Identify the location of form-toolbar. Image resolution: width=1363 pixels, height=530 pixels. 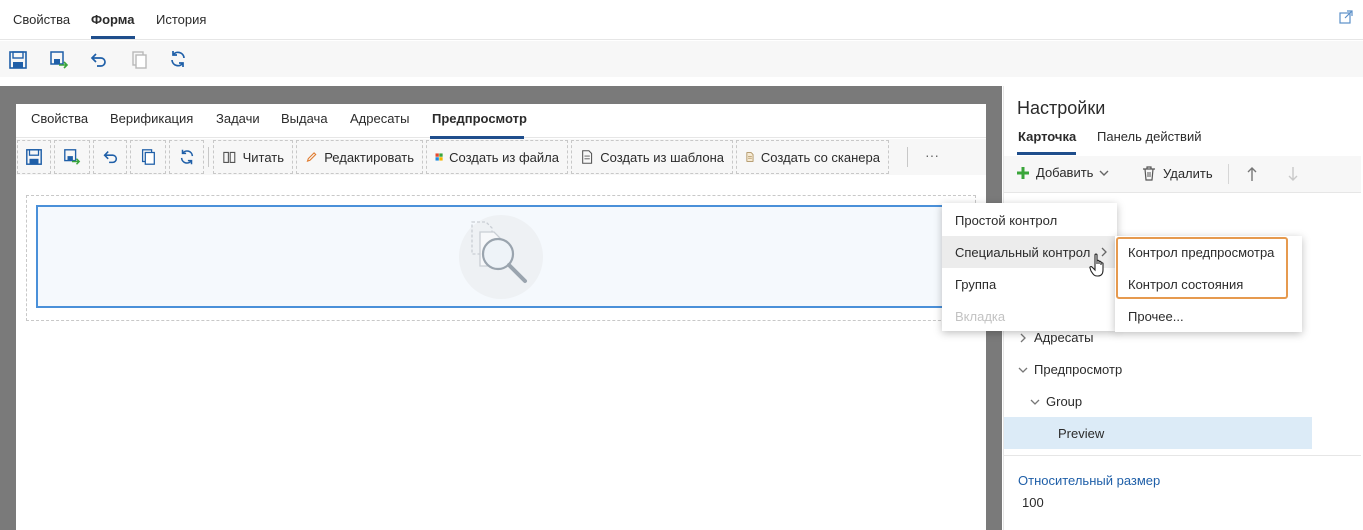
(681, 59).